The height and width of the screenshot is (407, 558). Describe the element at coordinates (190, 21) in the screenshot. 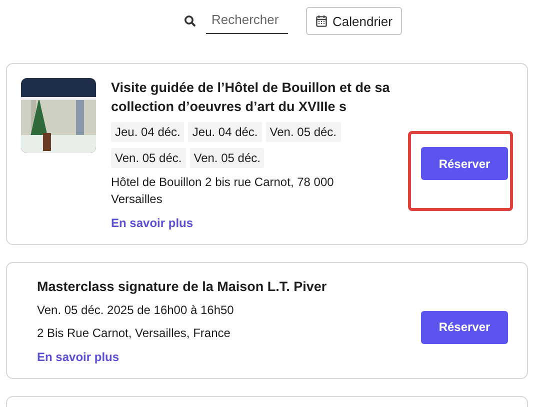

I see `search-icon` at that location.